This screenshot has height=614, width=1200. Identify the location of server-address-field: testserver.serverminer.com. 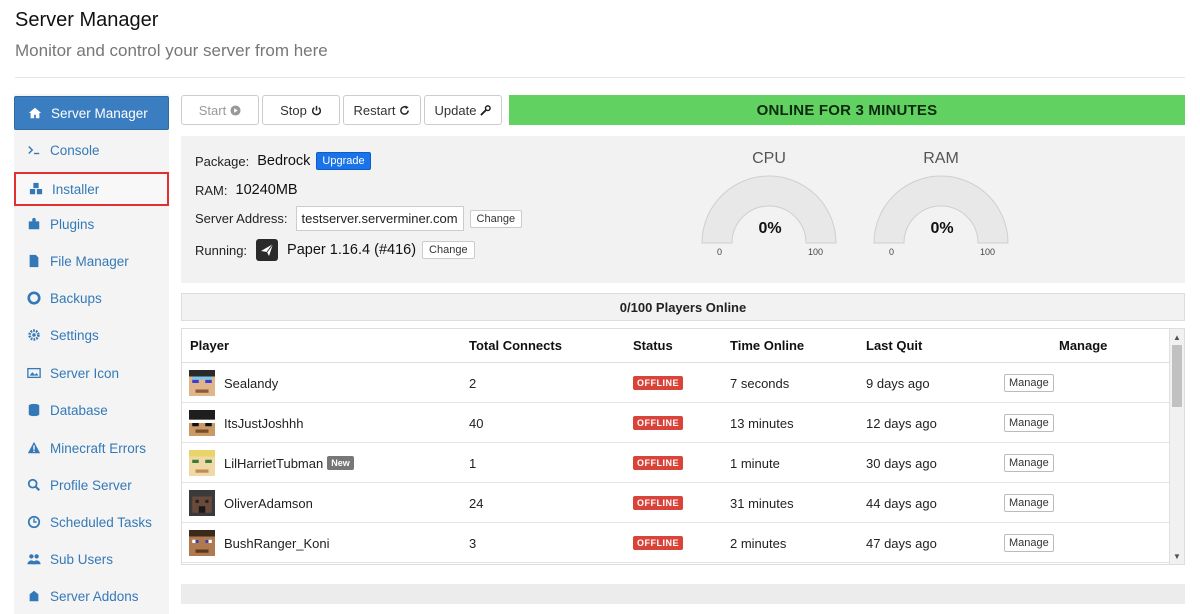
(379, 218).